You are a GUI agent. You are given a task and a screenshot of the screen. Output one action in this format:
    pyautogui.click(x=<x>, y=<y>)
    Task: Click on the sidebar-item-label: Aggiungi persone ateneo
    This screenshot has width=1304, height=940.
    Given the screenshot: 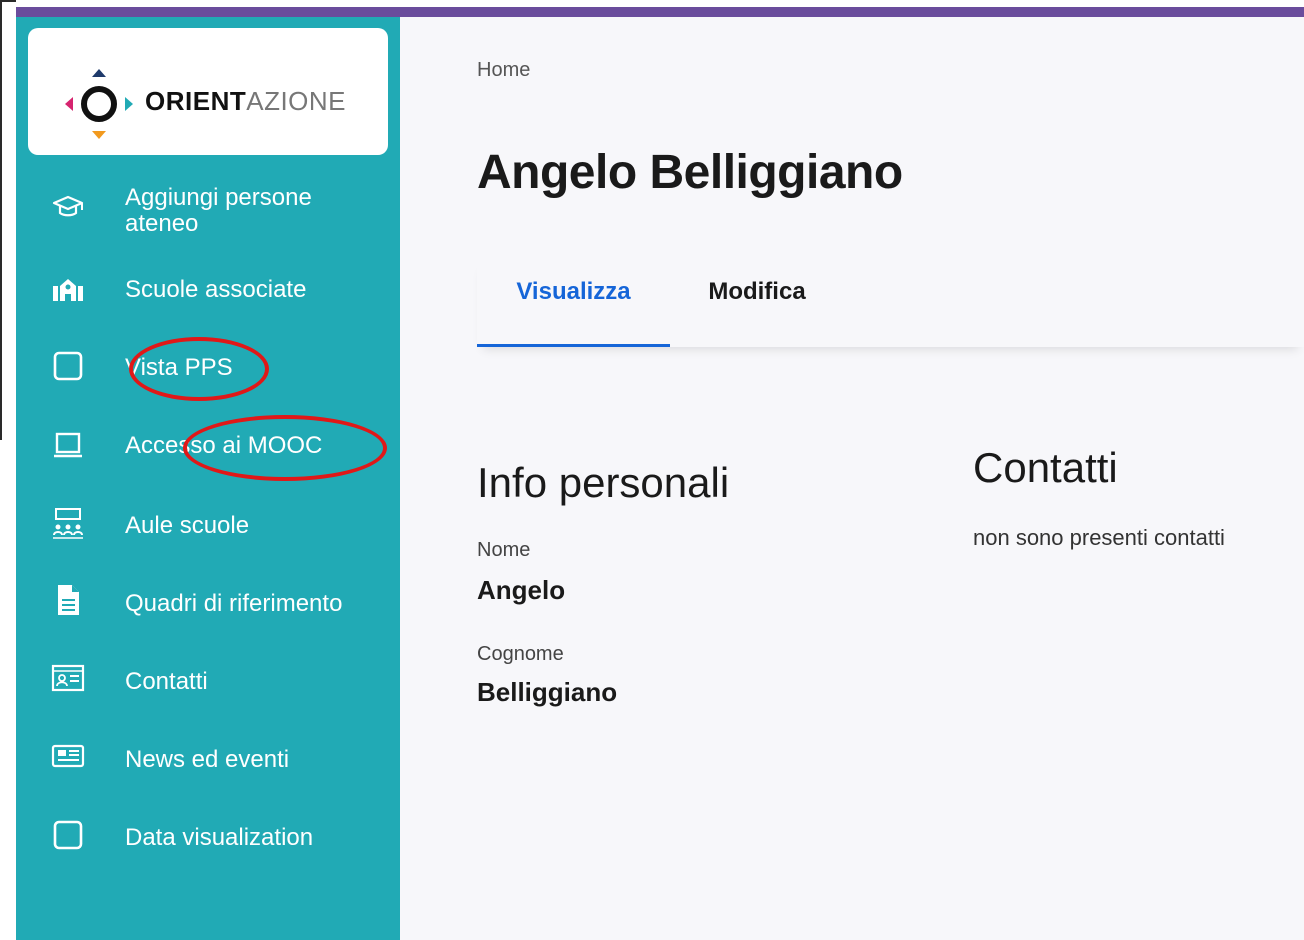 What is the action you would take?
    pyautogui.click(x=218, y=210)
    